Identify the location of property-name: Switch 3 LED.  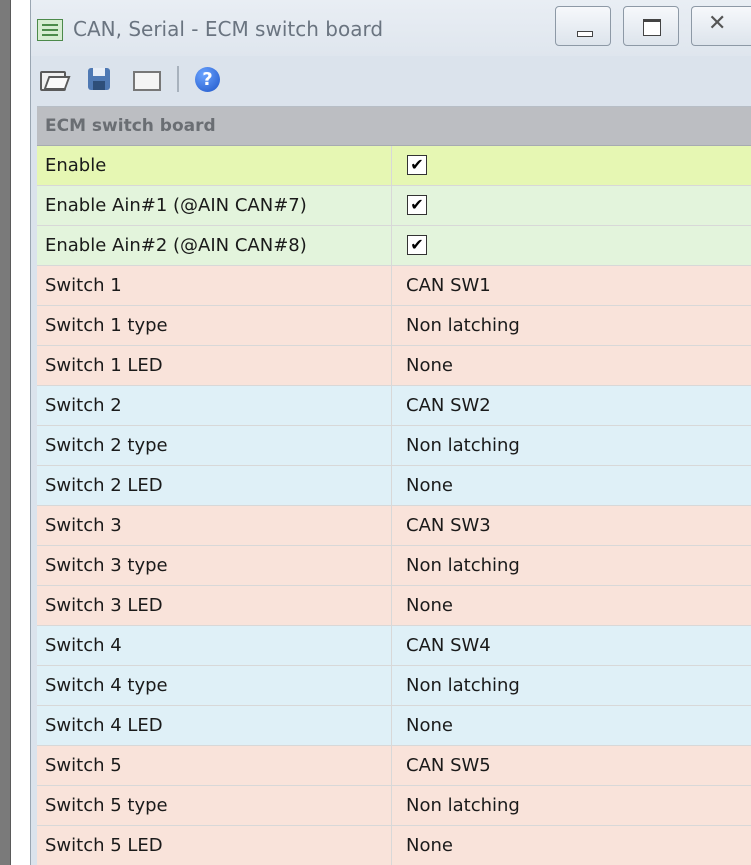
(214, 605).